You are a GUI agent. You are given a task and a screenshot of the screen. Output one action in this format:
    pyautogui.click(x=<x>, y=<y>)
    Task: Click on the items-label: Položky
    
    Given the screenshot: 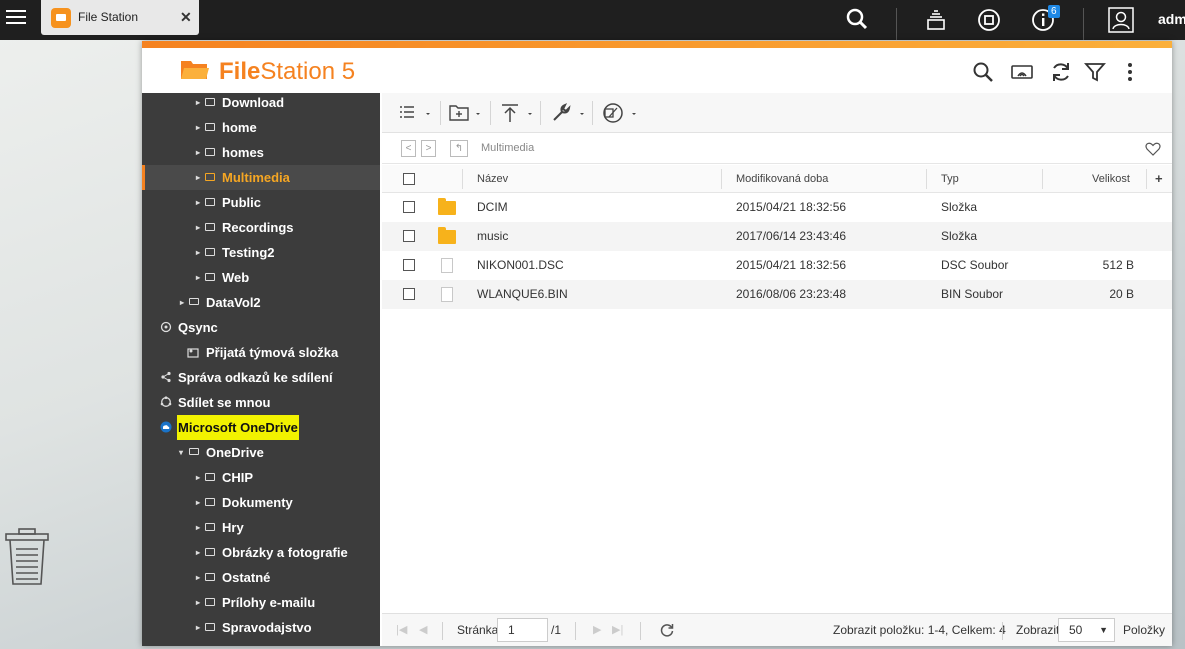 What is the action you would take?
    pyautogui.click(x=1144, y=630)
    